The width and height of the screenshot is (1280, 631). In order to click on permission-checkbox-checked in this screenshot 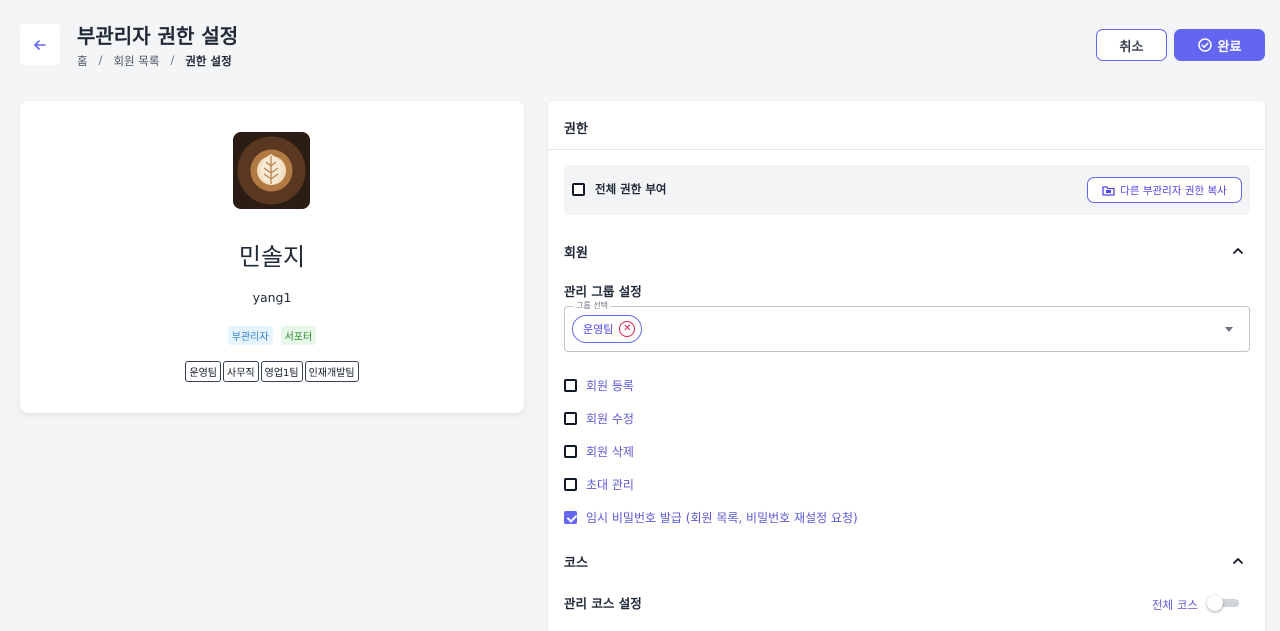, I will do `click(570, 517)`.